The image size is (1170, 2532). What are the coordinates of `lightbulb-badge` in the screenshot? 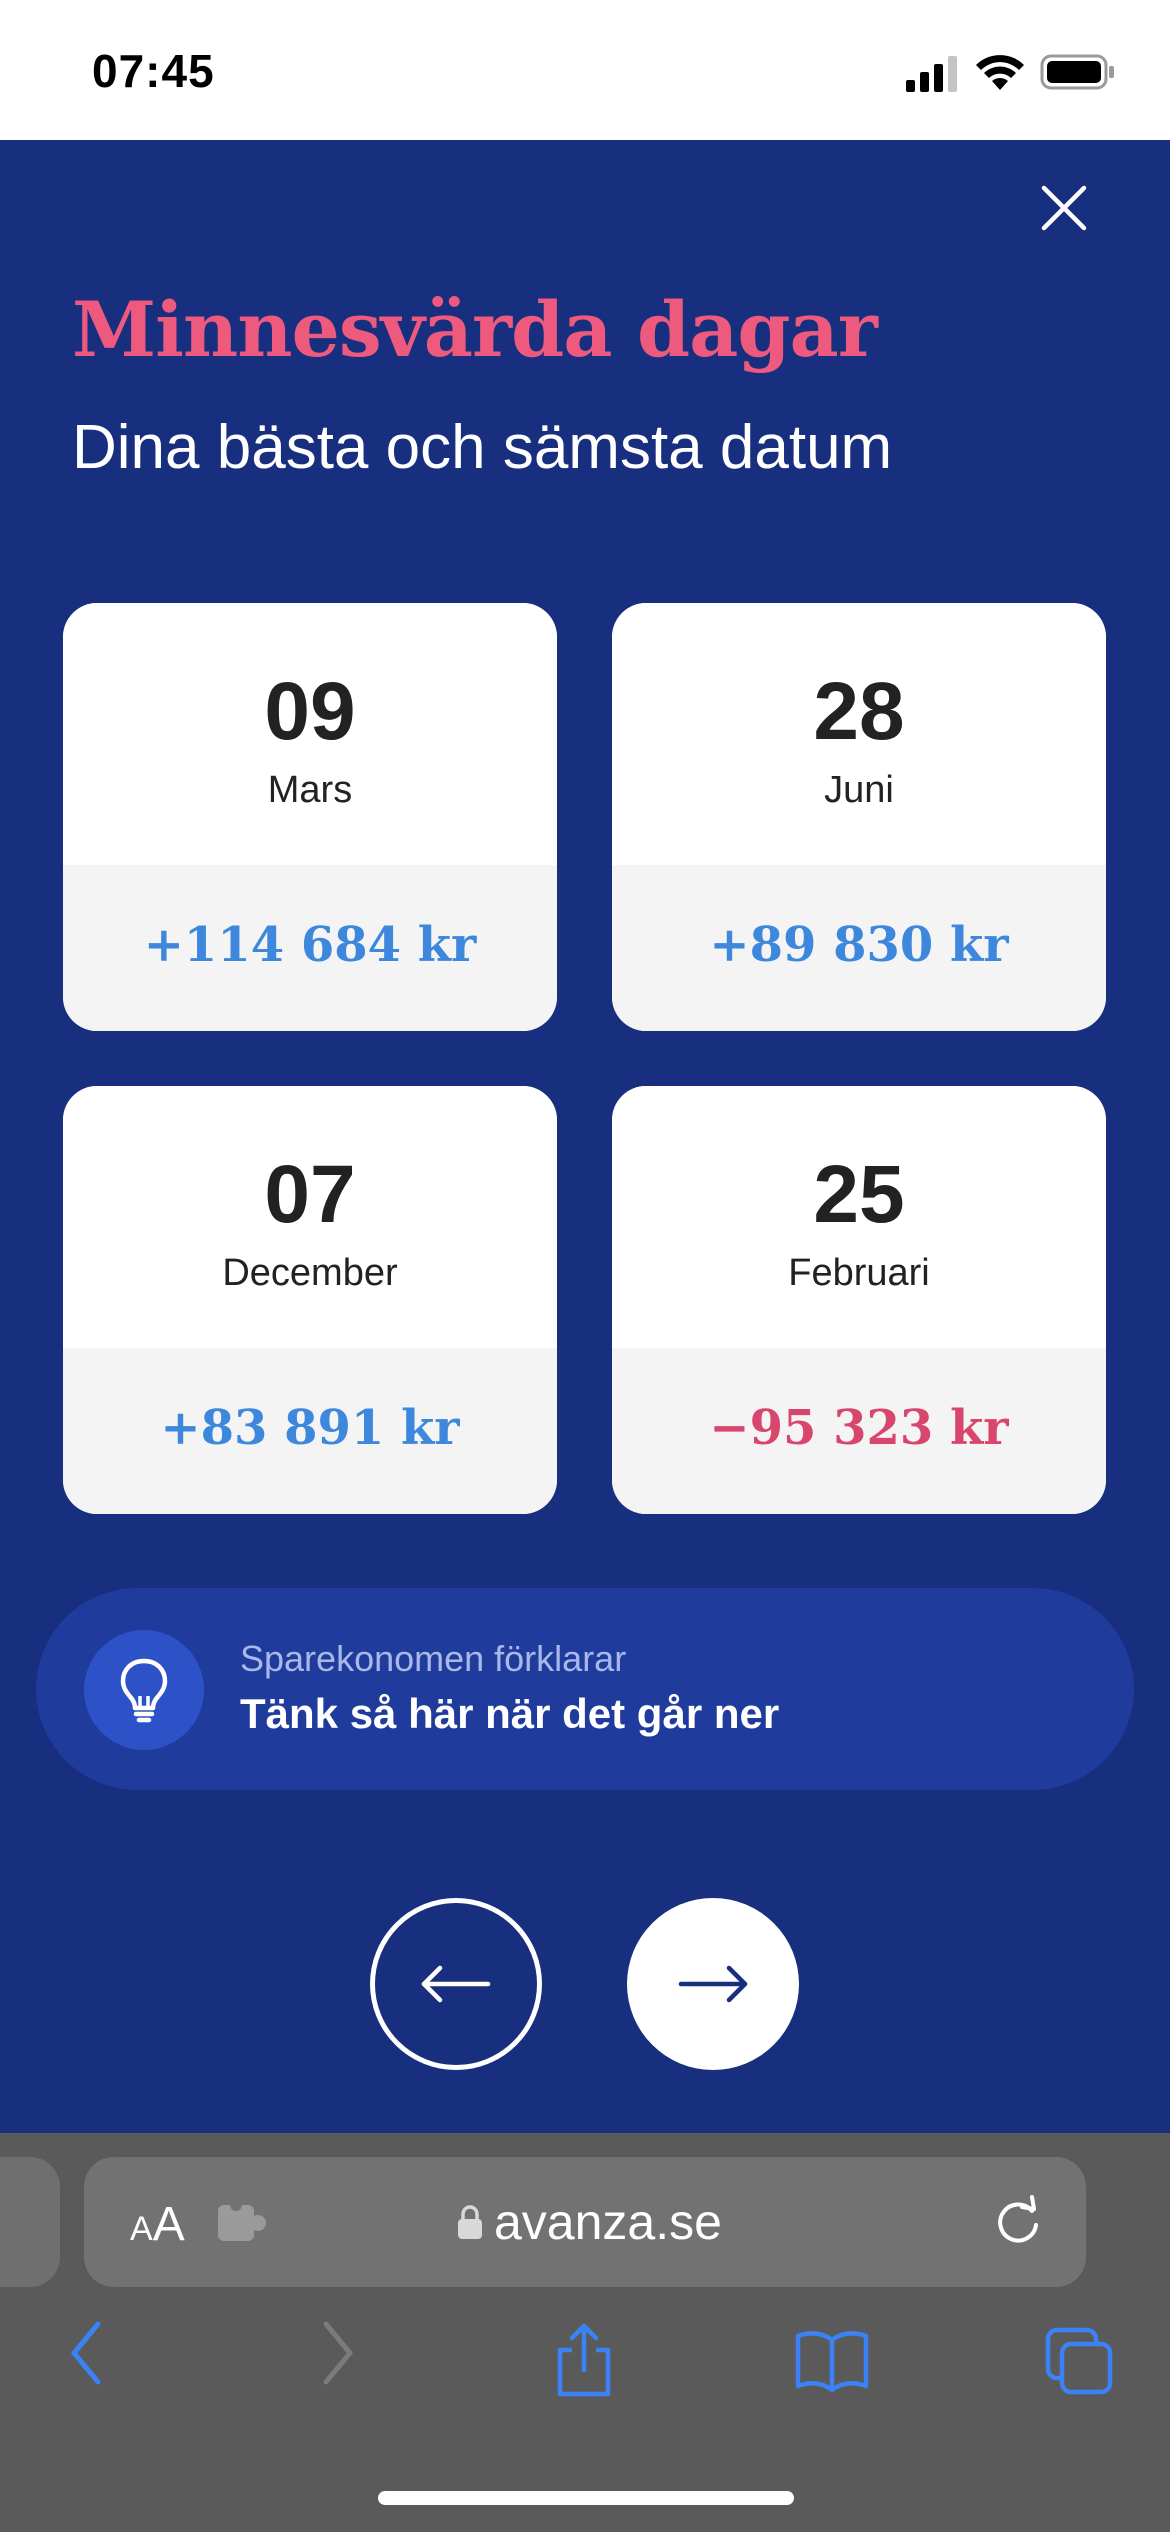 It's located at (144, 1690).